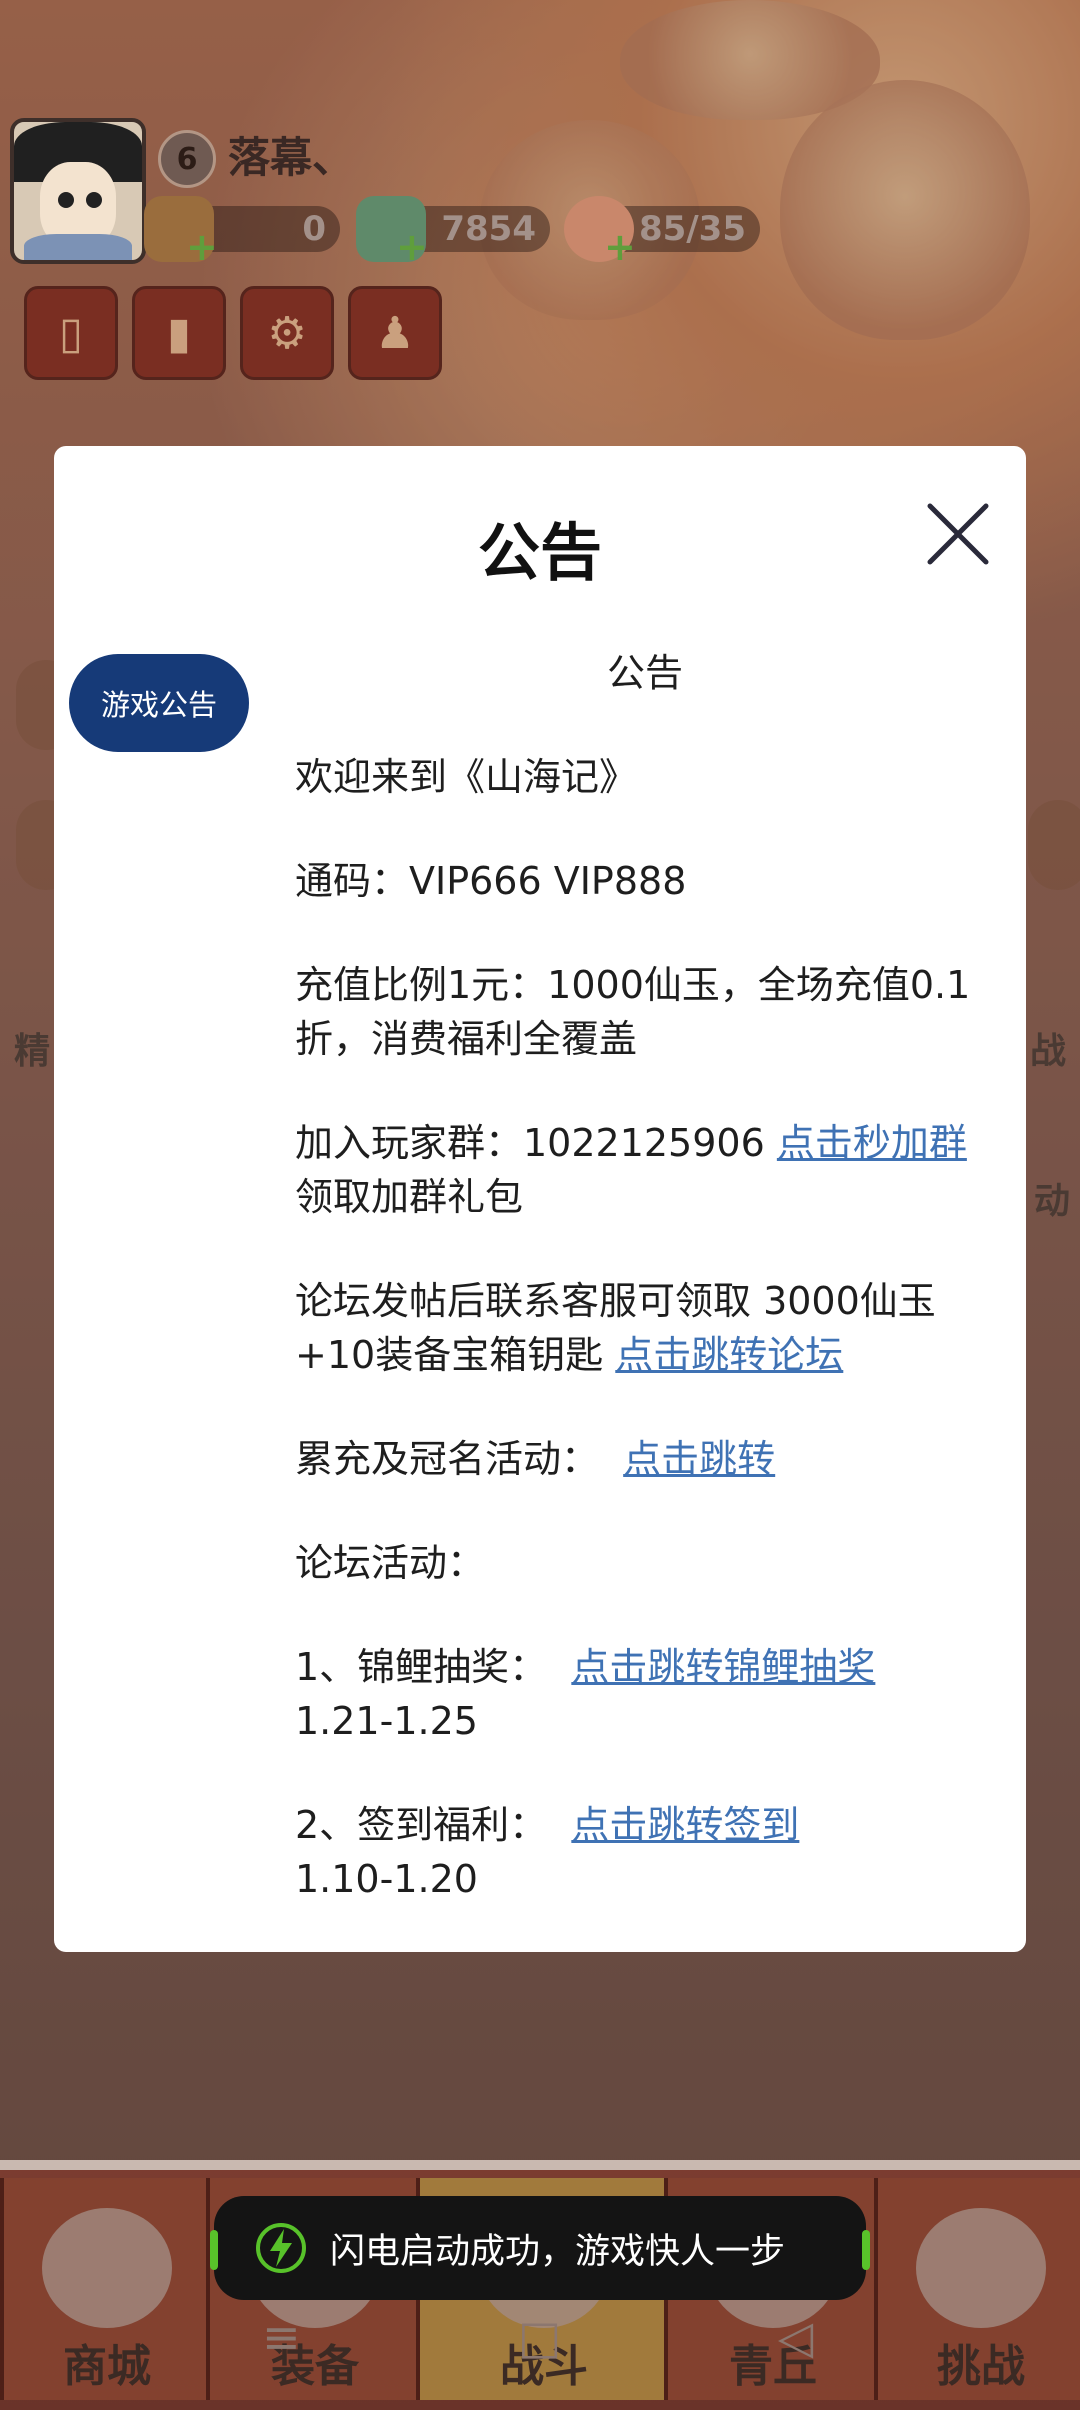  What do you see at coordinates (107, 2268) in the screenshot?
I see `shop-icon` at bounding box center [107, 2268].